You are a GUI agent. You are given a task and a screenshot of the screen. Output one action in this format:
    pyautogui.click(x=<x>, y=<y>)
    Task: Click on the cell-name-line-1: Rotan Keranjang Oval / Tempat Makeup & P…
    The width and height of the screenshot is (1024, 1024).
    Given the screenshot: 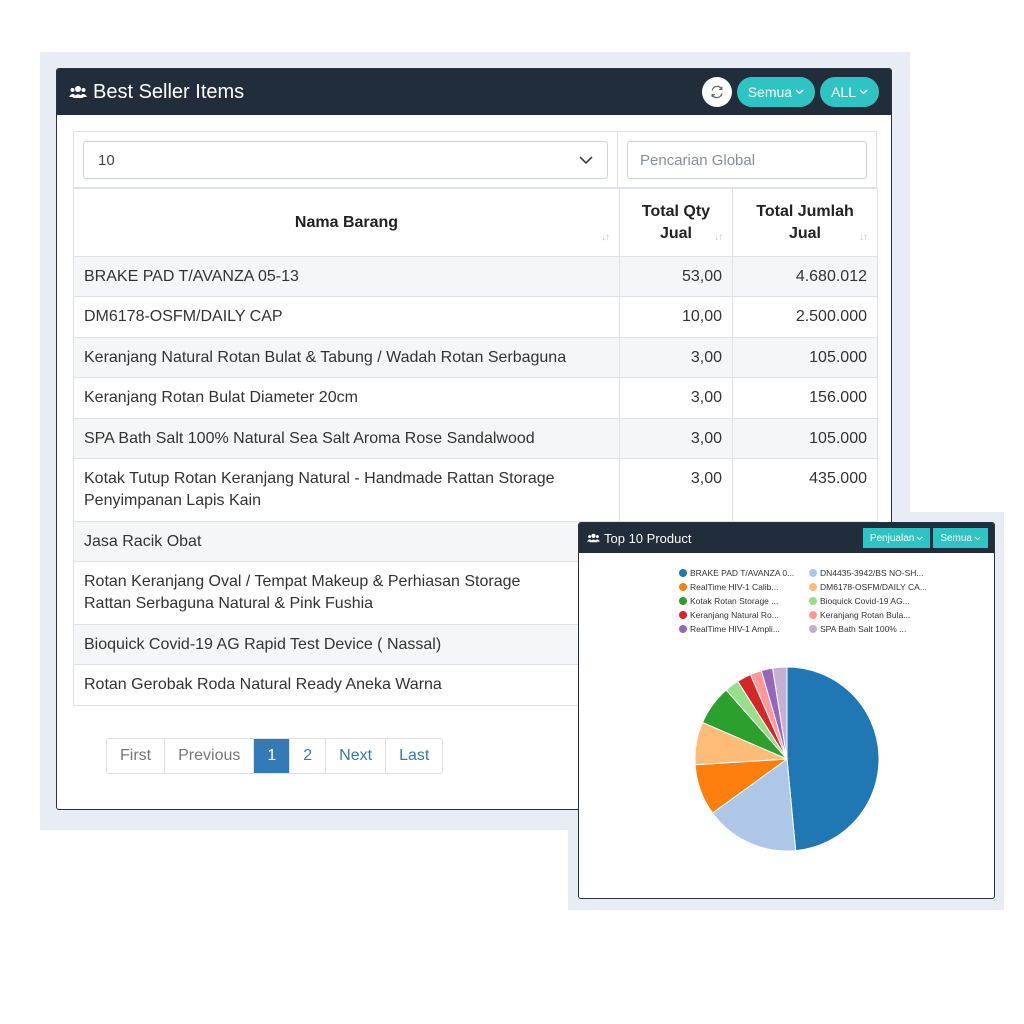 What is the action you would take?
    pyautogui.click(x=302, y=581)
    